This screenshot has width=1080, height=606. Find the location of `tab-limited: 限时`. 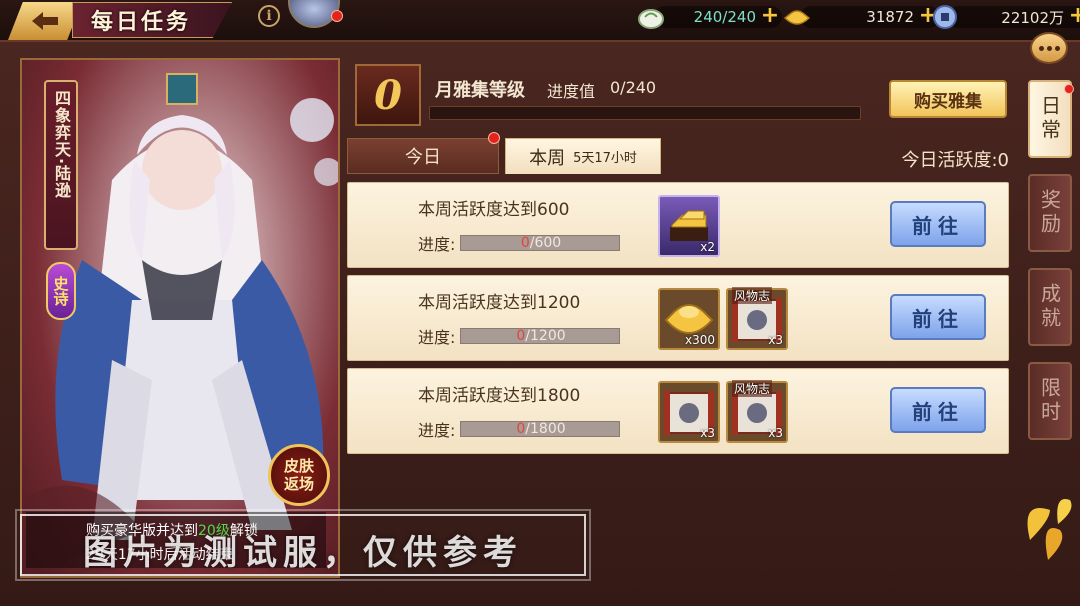

tab-limited: 限时 is located at coordinates (1050, 401).